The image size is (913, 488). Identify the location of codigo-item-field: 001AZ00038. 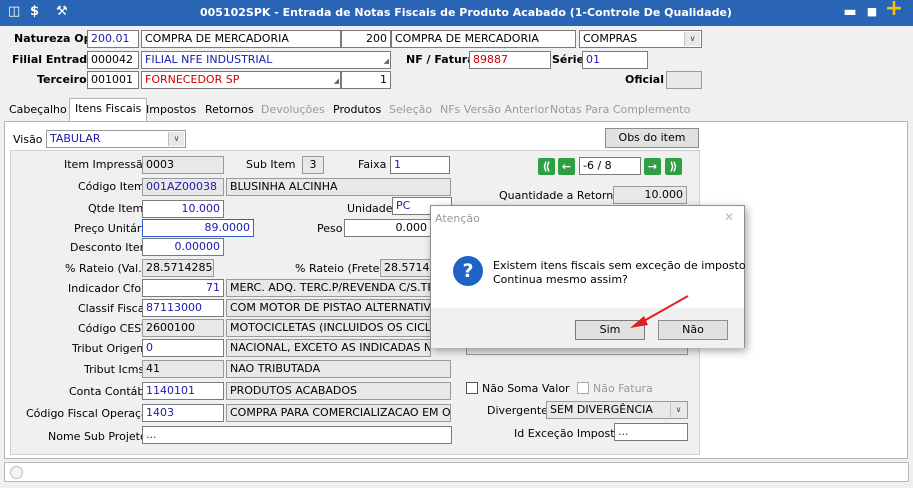
(183, 187).